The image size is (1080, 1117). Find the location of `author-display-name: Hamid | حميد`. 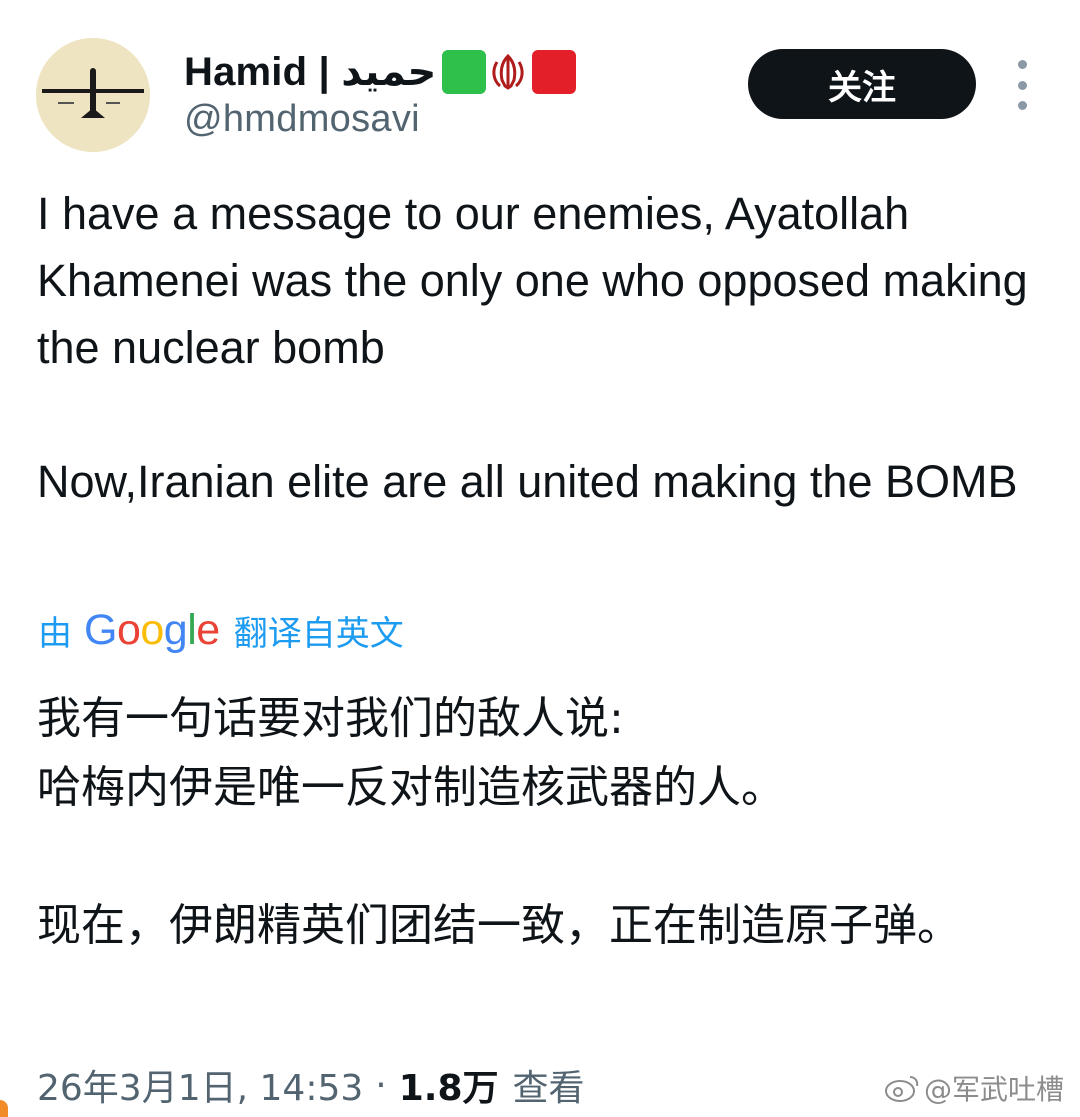

author-display-name: Hamid | حميد is located at coordinates (310, 72).